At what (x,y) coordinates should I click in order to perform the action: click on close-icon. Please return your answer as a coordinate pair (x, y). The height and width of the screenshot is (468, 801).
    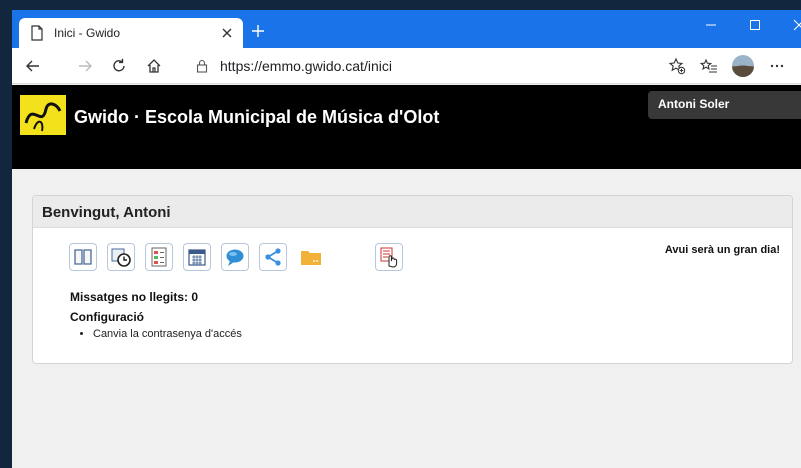
    Looking at the image, I should click on (797, 25).